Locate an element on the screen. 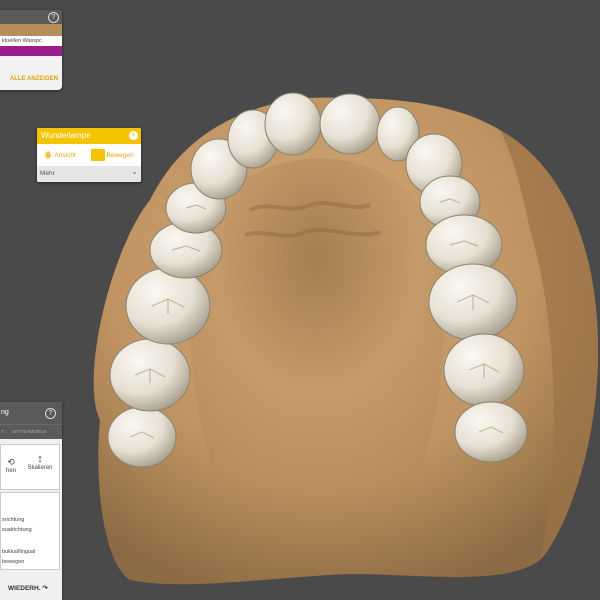 This screenshot has height=600, width=600. redo-button: WIEDERH. ↷ is located at coordinates (28, 588).